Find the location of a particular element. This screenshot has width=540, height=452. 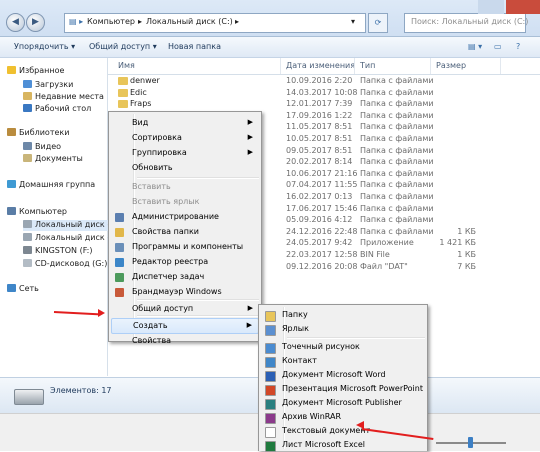

menu-item-0: Вид ▶ is located at coordinates (185, 123).